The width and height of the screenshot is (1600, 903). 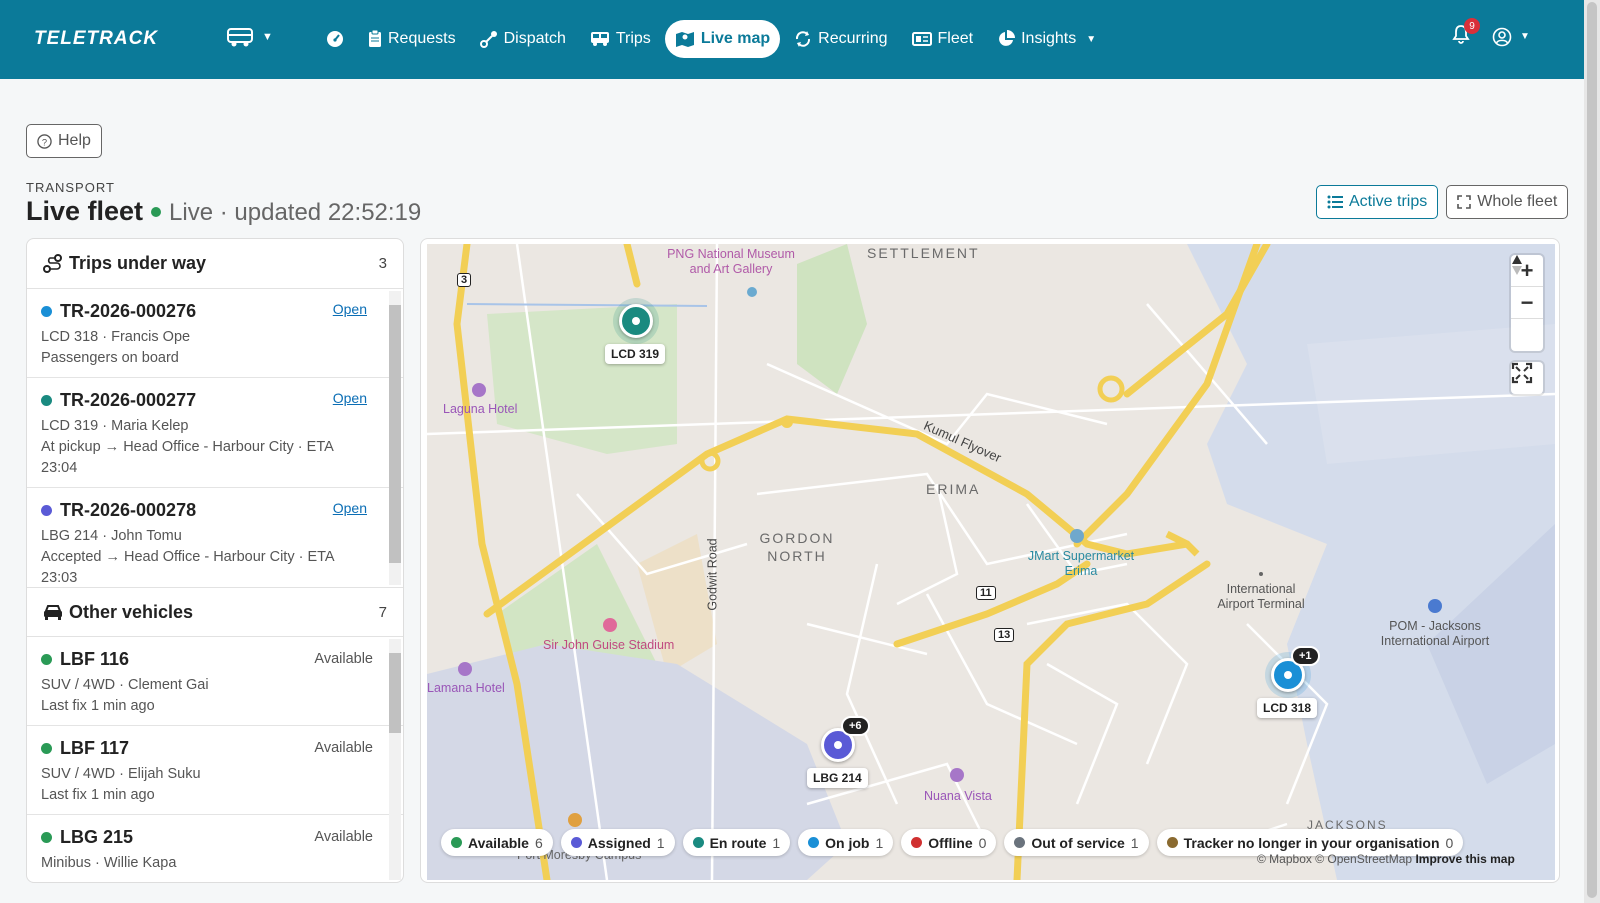 I want to click on vehicle-id: LBF 117, so click(x=95, y=748).